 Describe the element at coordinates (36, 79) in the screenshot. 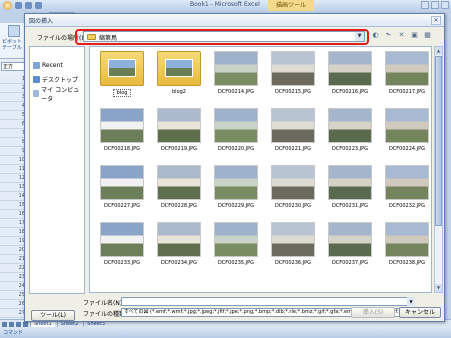

I see `desktop-icon` at that location.